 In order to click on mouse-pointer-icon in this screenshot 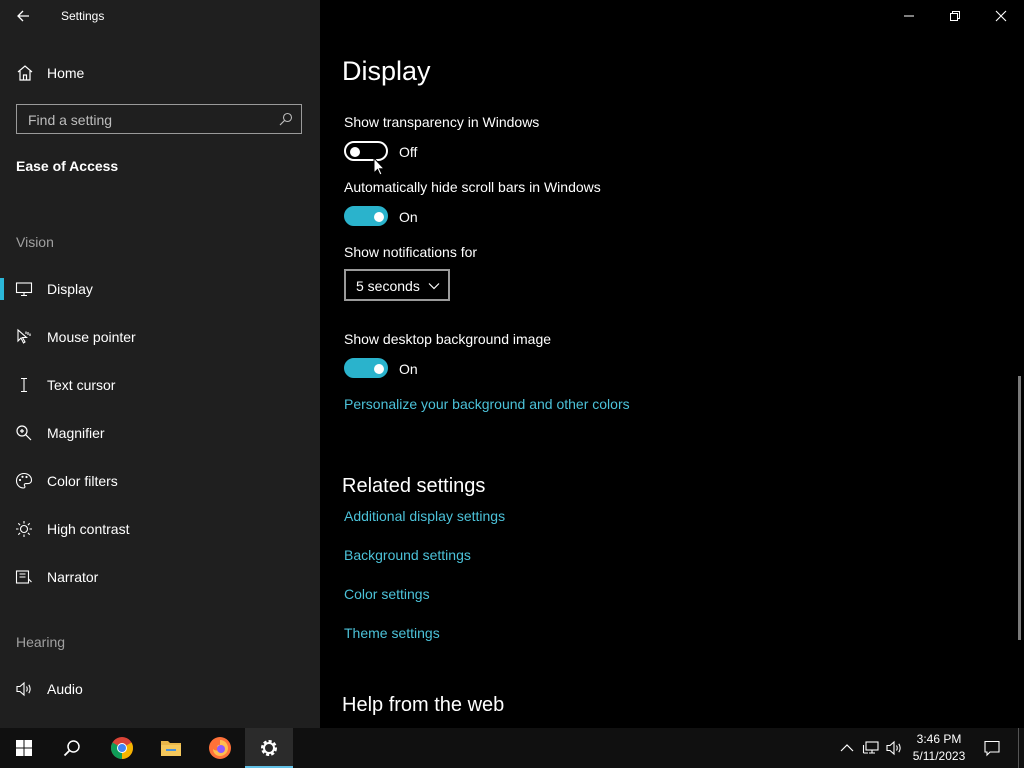, I will do `click(24, 336)`.